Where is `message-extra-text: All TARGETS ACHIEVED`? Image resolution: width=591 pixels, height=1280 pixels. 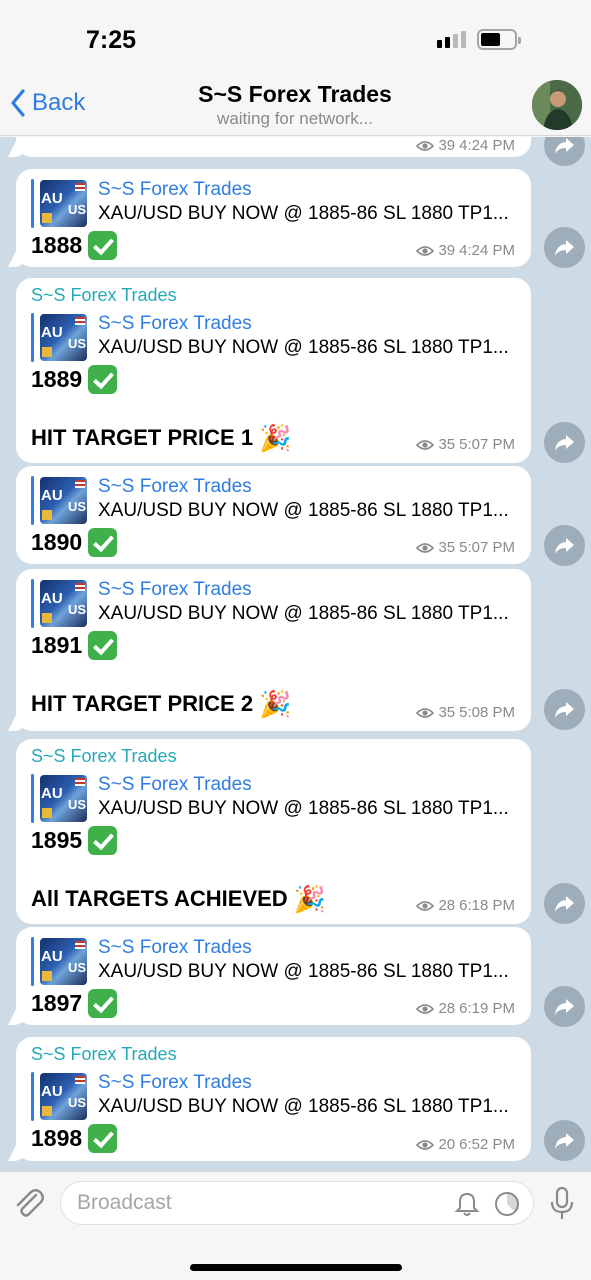 message-extra-text: All TARGETS ACHIEVED is located at coordinates (159, 898).